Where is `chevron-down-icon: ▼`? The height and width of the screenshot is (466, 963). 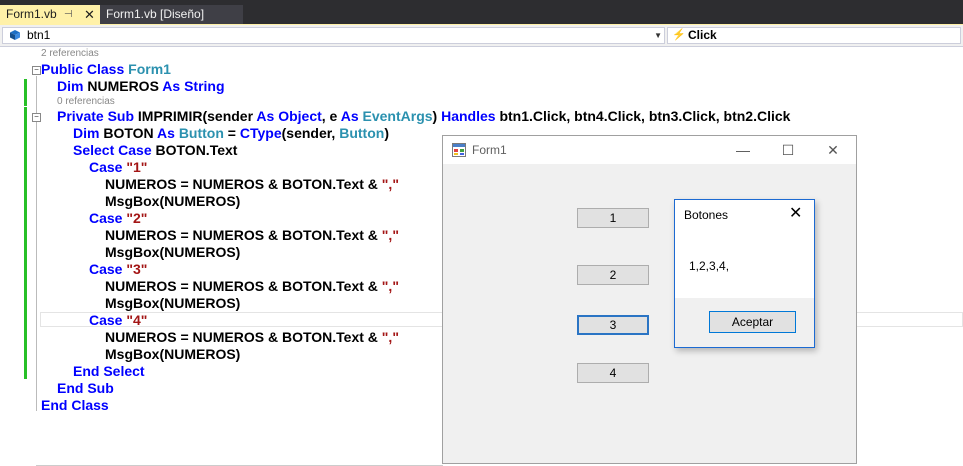
chevron-down-icon: ▼ is located at coordinates (658, 35).